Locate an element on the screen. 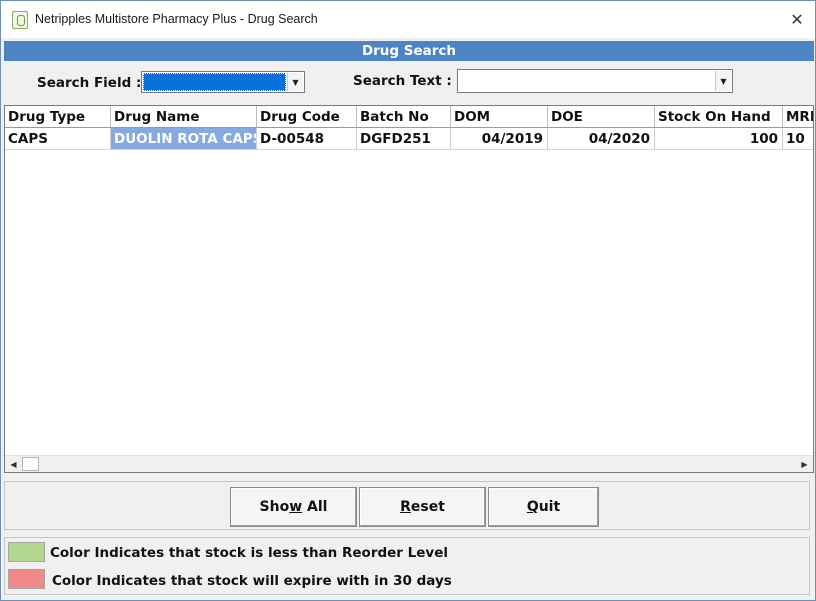  reset-hotkey: R is located at coordinates (405, 507).